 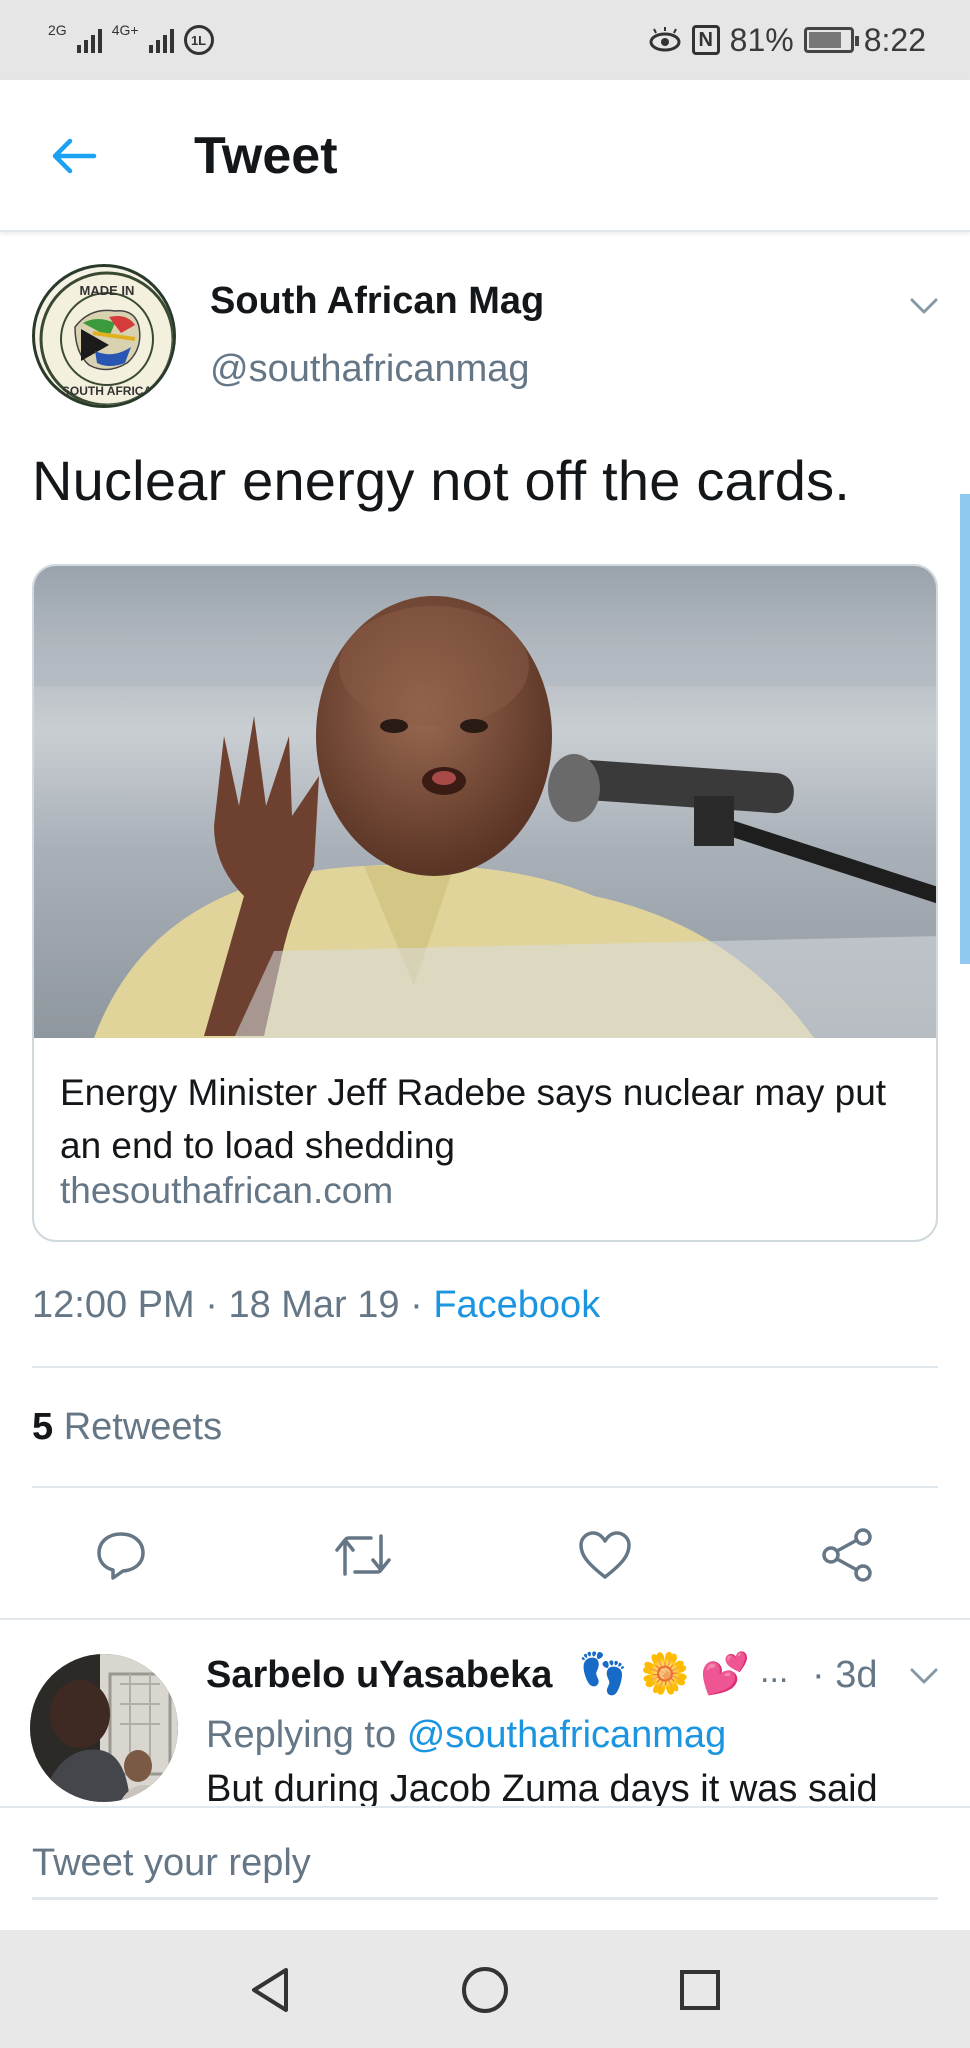 What do you see at coordinates (131, 40) in the screenshot?
I see `status-left: 2G 4G+ 1L` at bounding box center [131, 40].